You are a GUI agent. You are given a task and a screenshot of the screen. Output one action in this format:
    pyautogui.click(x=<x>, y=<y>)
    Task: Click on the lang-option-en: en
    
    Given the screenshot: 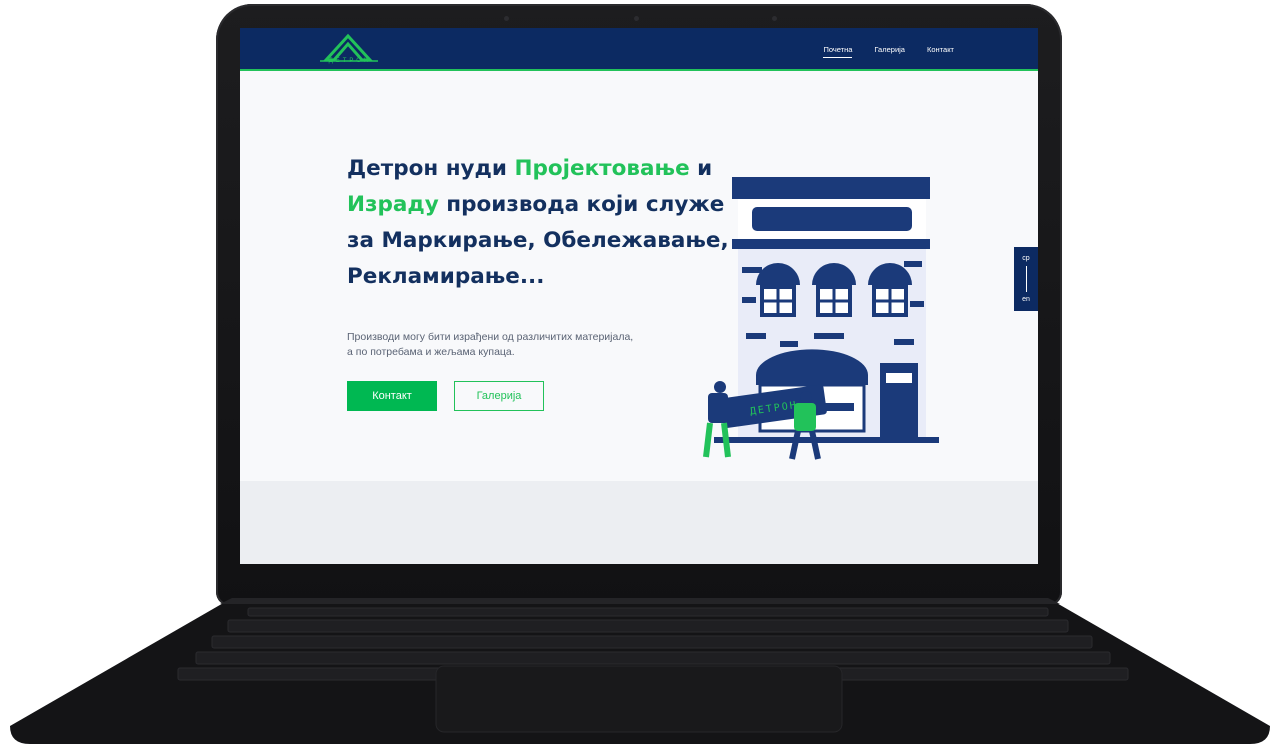 What is the action you would take?
    pyautogui.click(x=1026, y=299)
    